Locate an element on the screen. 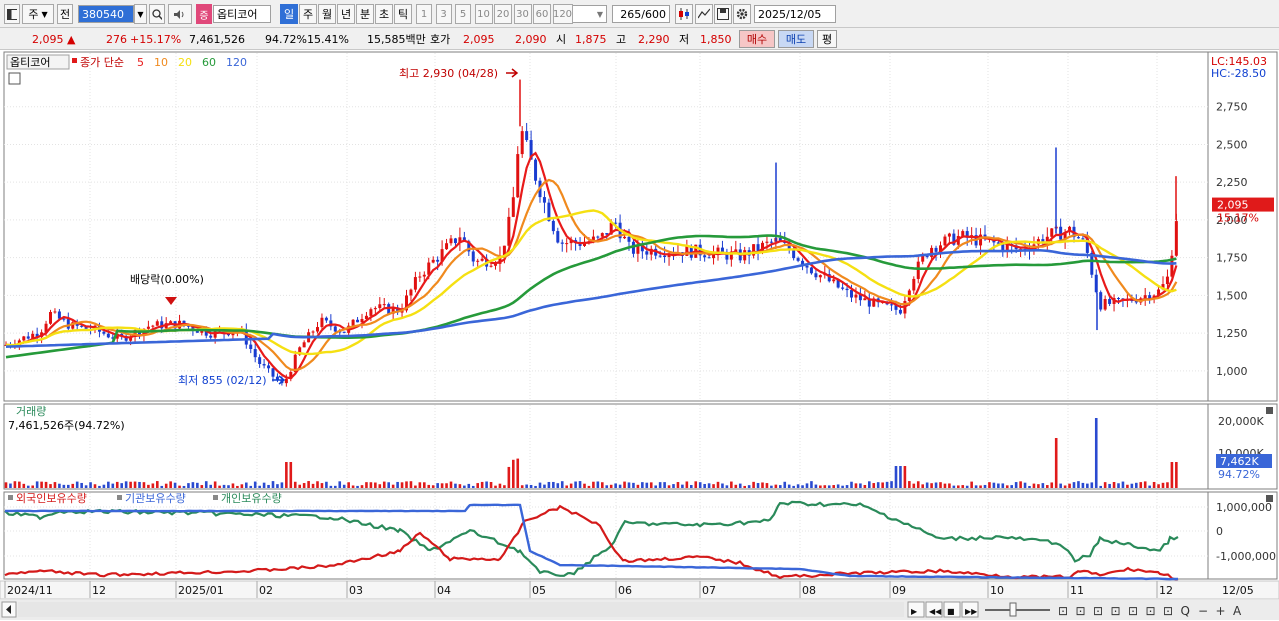 This screenshot has width=1279, height=621. gear-icon is located at coordinates (742, 14).